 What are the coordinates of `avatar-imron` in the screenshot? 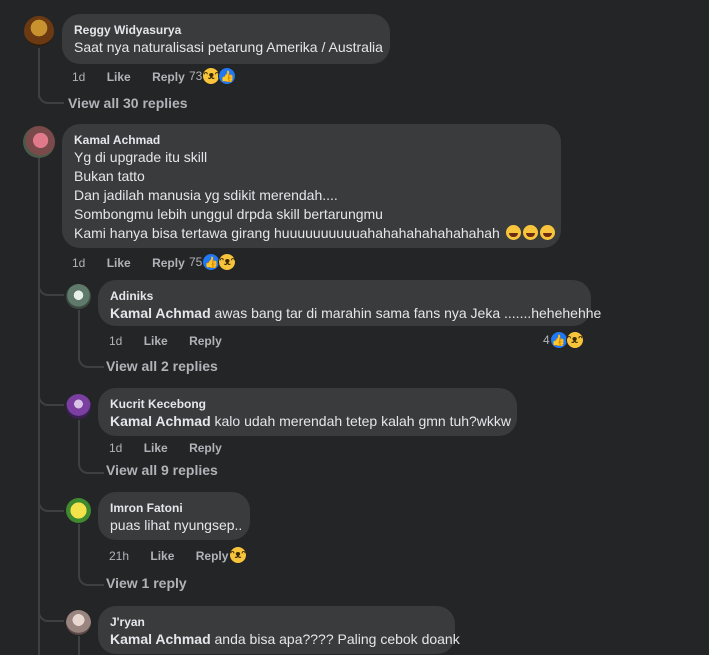 It's located at (78, 510).